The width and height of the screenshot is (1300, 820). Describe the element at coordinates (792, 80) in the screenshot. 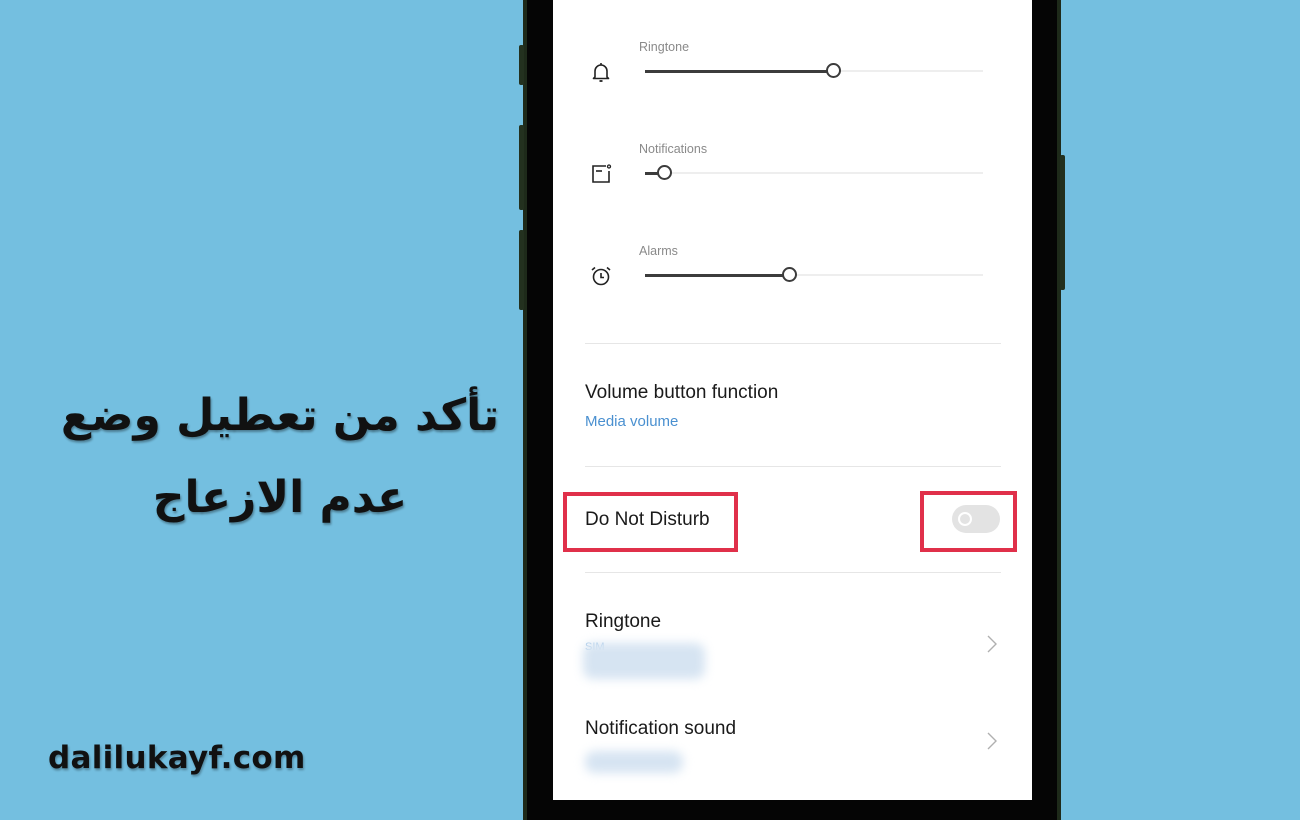

I see `volume-slider-ringtone: Ringtone` at that location.